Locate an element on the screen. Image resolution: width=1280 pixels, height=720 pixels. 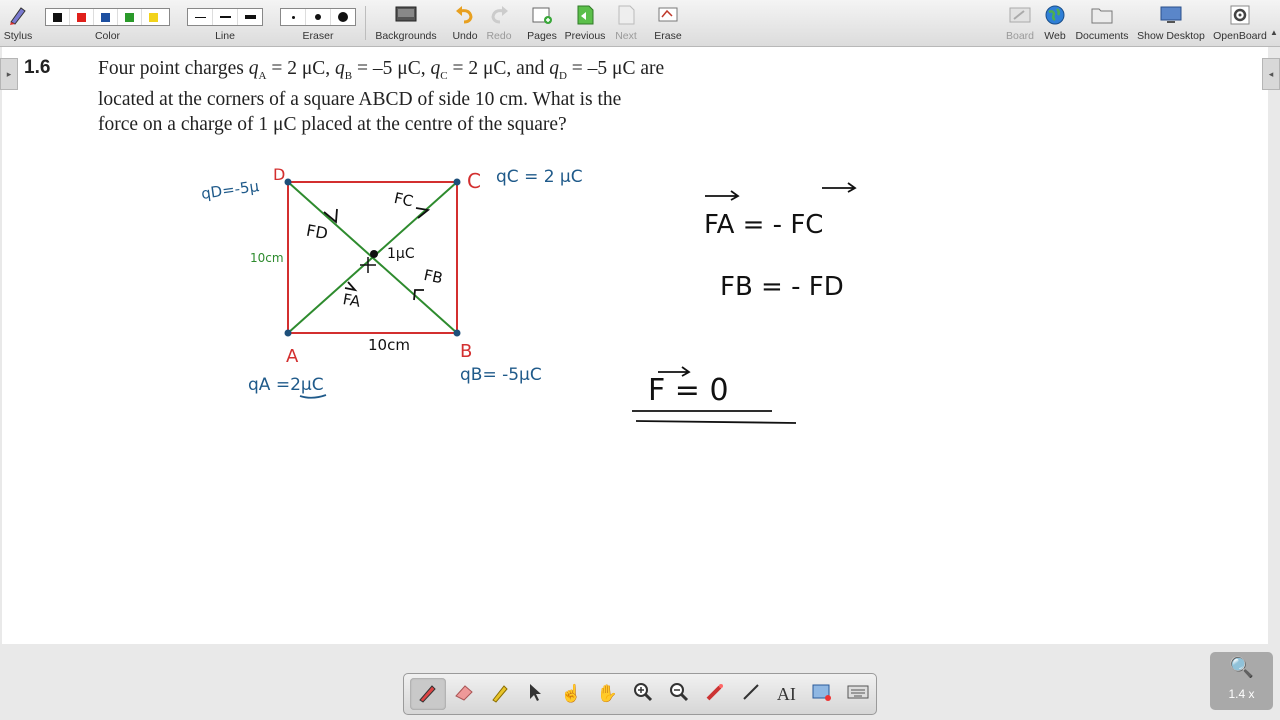
line-icon is located at coordinates (751, 694).